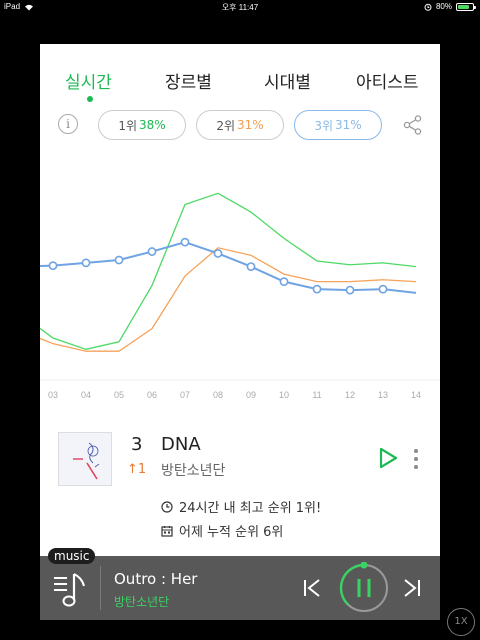 The height and width of the screenshot is (640, 480). I want to click on x-tick-label: 14, so click(416, 395).